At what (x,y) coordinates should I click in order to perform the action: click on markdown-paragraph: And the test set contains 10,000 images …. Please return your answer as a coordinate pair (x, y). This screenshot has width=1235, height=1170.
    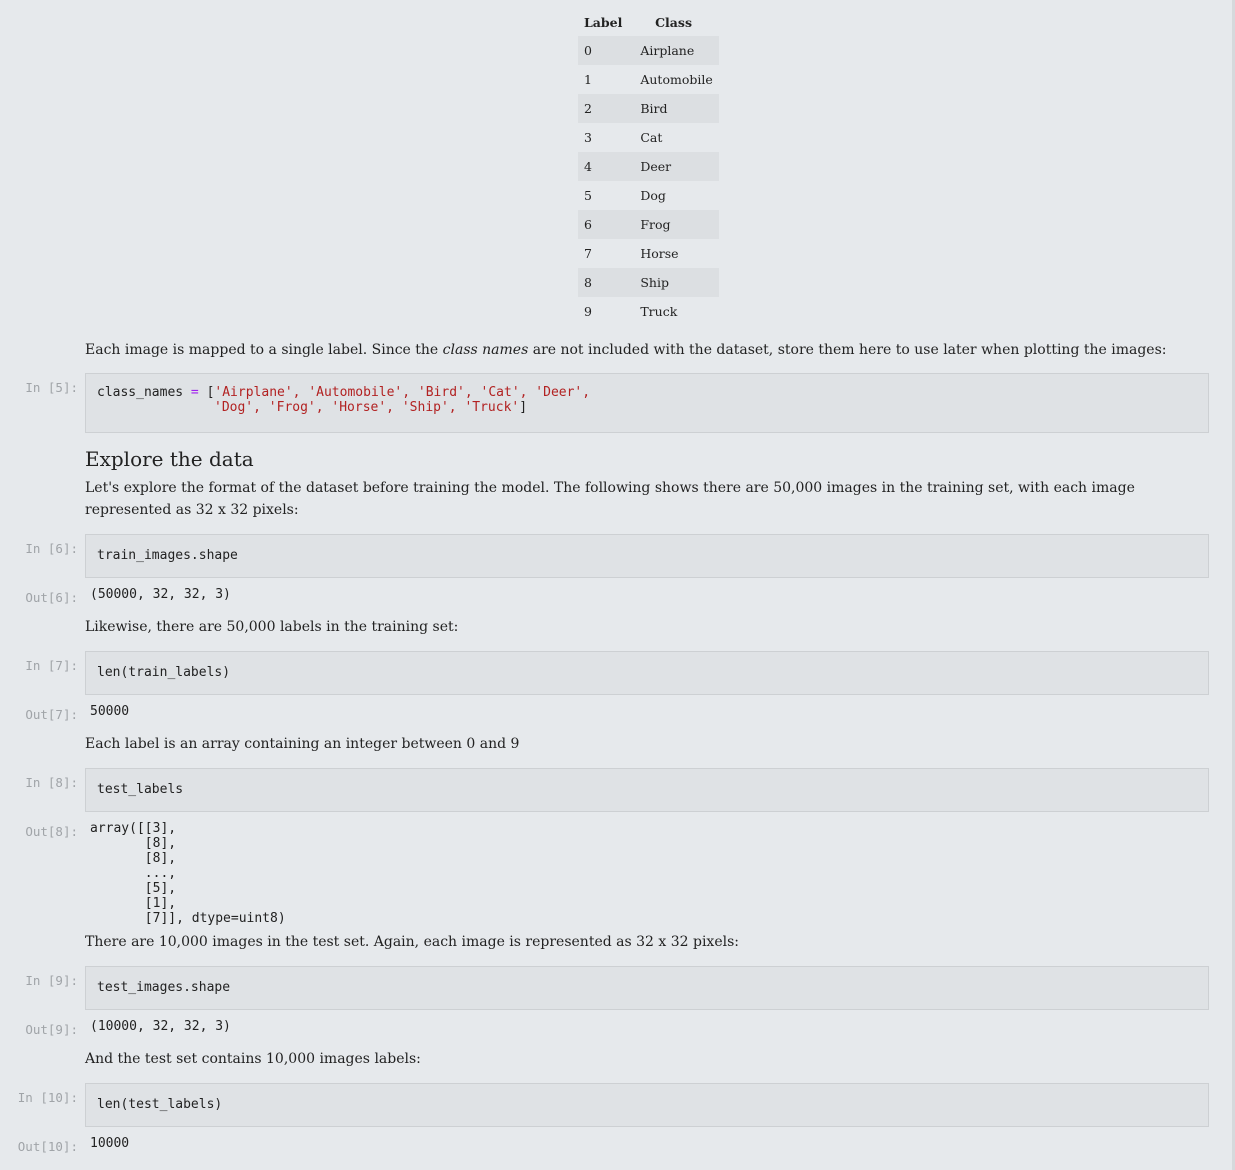
    Looking at the image, I should click on (253, 1059).